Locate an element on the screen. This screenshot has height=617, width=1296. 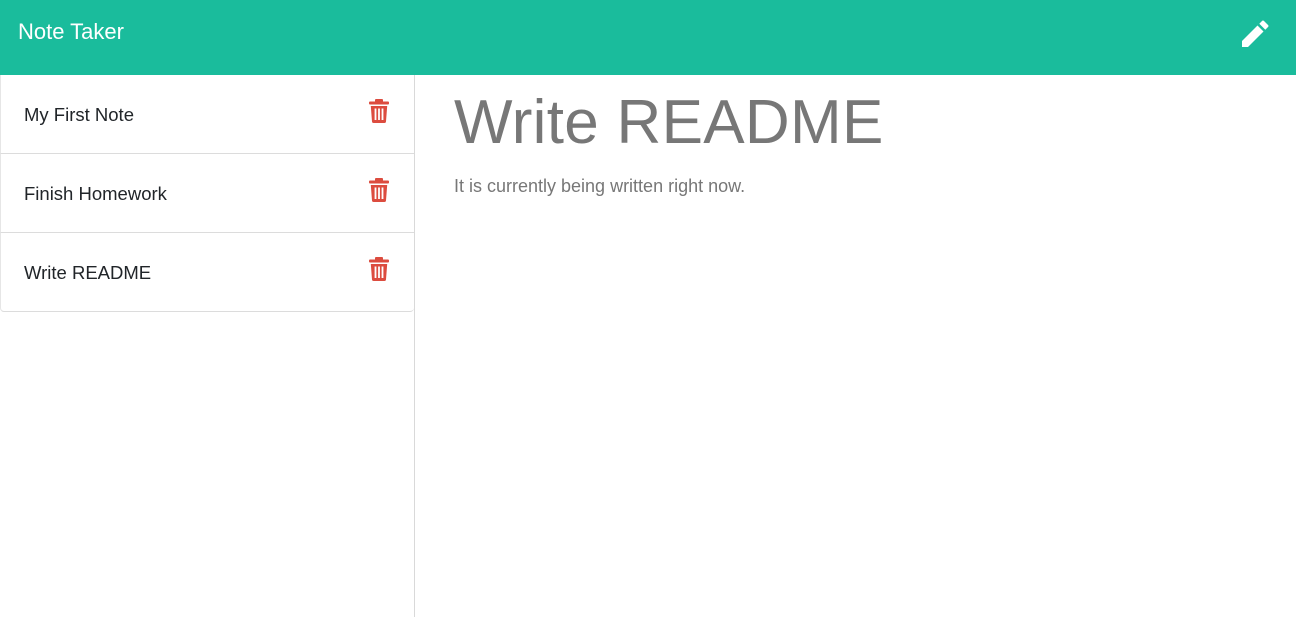
note-text-display: It is currently being written right now. is located at coordinates (600, 186).